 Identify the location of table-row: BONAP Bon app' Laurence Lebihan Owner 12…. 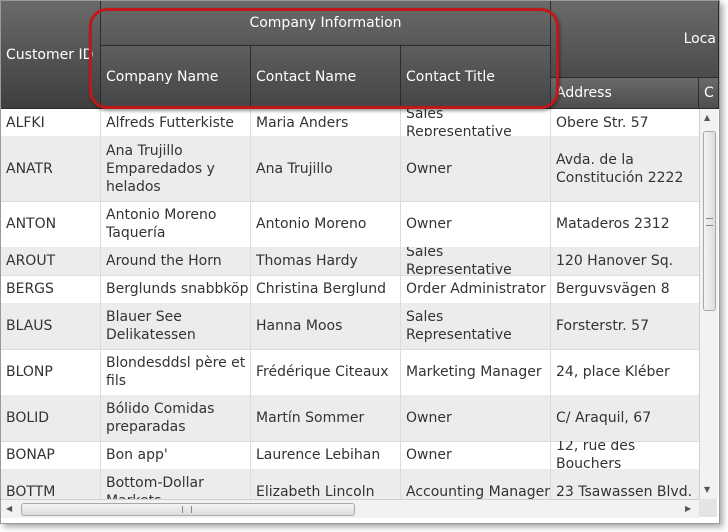
(351, 455).